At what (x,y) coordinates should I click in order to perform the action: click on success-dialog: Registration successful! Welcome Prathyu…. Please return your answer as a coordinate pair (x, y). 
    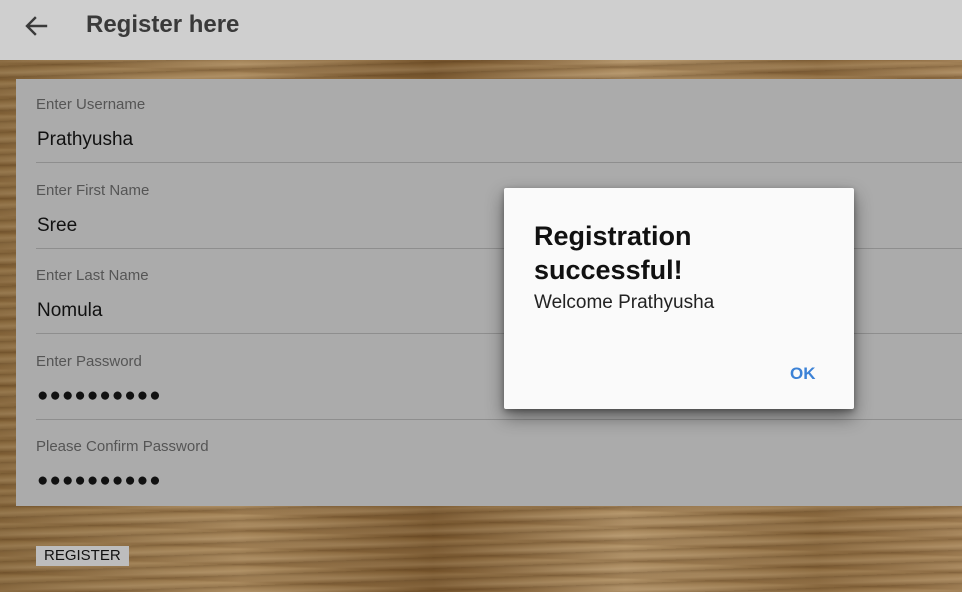
    Looking at the image, I should click on (679, 298).